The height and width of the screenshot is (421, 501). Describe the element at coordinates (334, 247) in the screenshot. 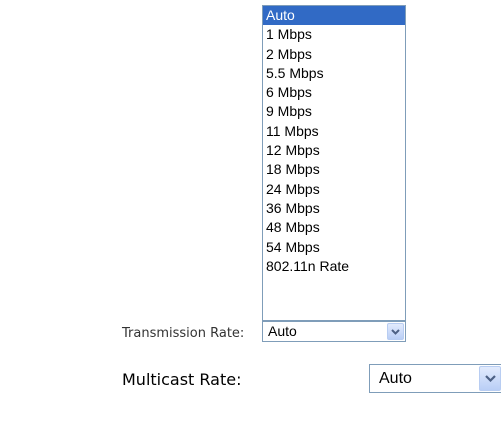

I see `option-54-mbps: 54 Mbps` at that location.